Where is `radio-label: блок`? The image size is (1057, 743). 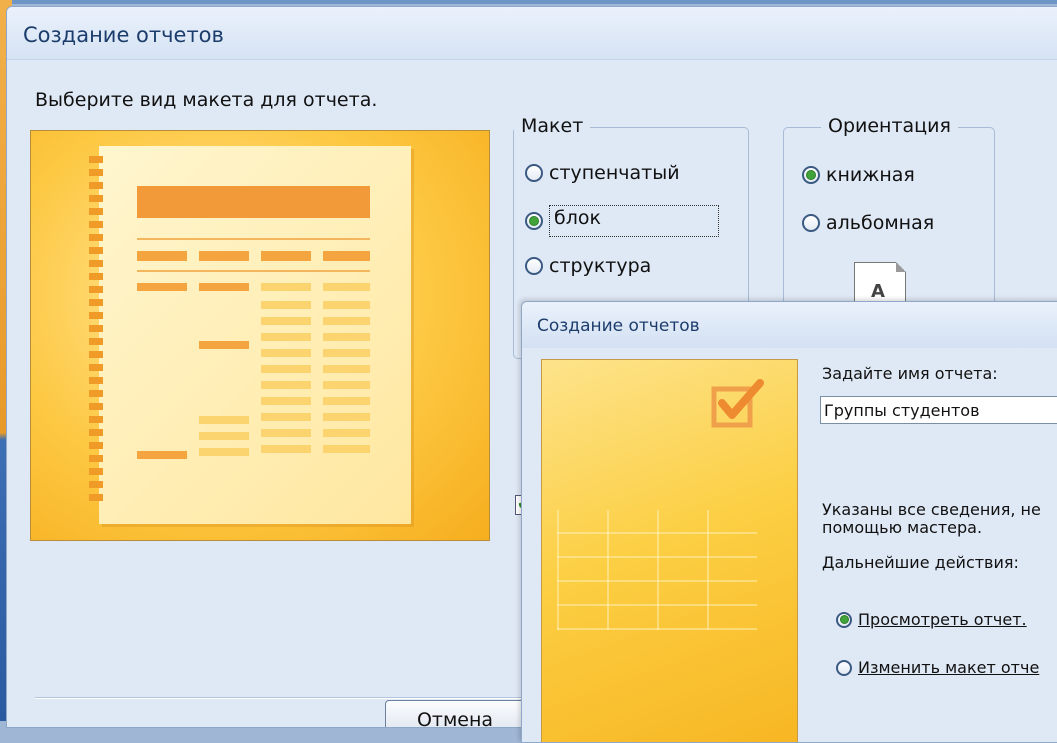 radio-label: блок is located at coordinates (634, 221).